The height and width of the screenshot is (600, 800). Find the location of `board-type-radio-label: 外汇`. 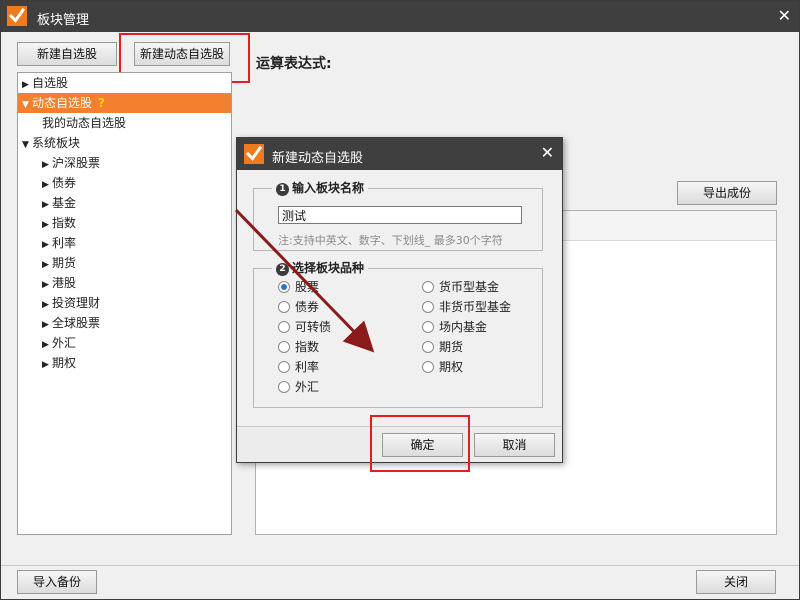

board-type-radio-label: 外汇 is located at coordinates (307, 387).